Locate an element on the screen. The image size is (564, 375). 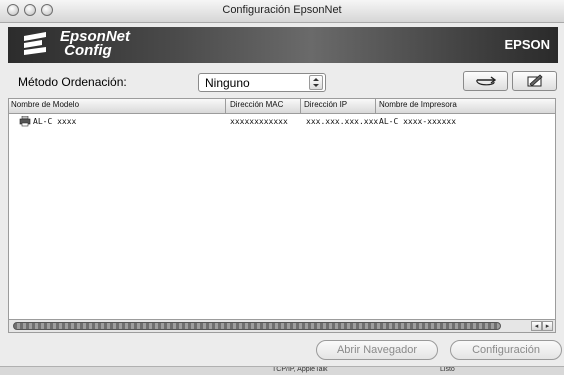
edit-icon is located at coordinates (535, 80).